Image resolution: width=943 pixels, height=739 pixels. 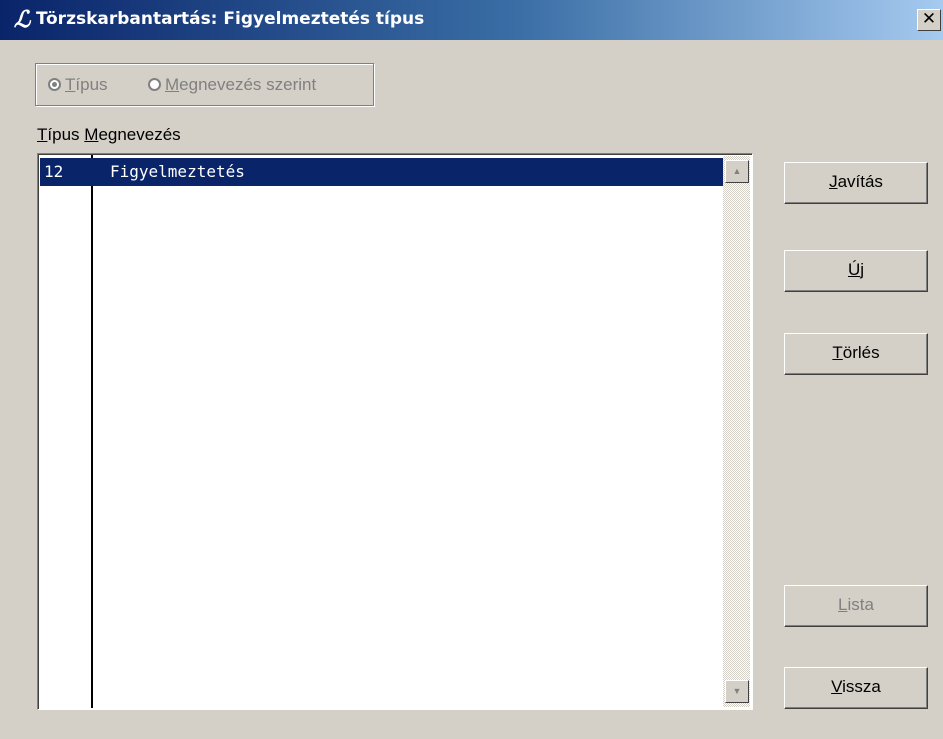 What do you see at coordinates (856, 606) in the screenshot?
I see `list-button: Lista` at bounding box center [856, 606].